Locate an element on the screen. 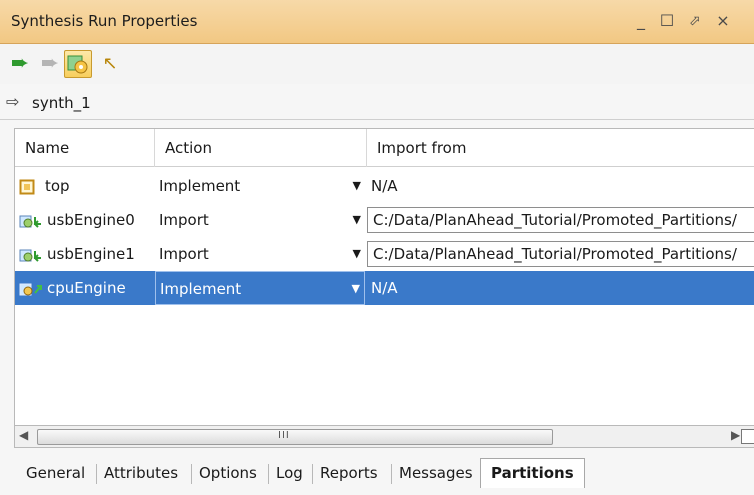 The image size is (754, 495). table-header: Name Action Import from is located at coordinates (384, 148).